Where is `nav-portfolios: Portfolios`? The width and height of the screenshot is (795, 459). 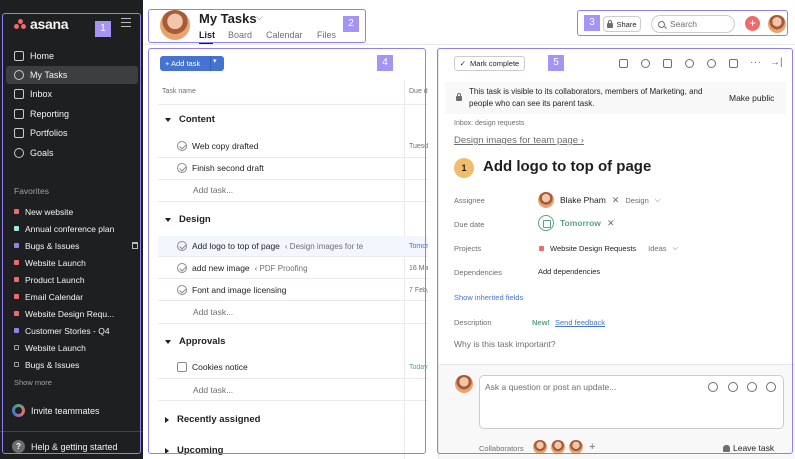 nav-portfolios: Portfolios is located at coordinates (72, 133).